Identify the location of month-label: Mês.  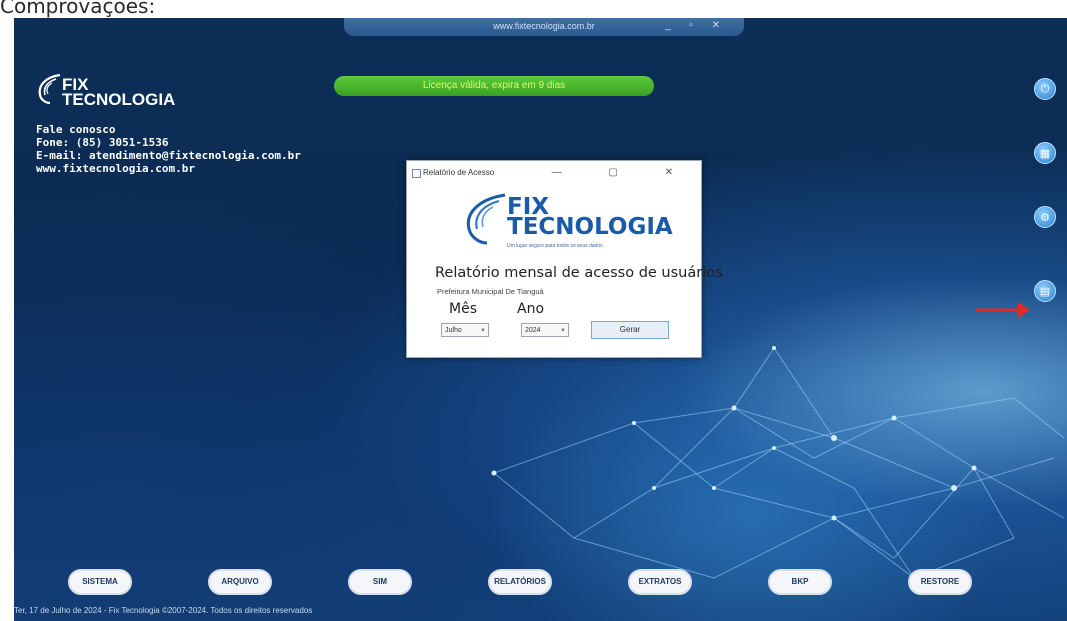
(463, 309).